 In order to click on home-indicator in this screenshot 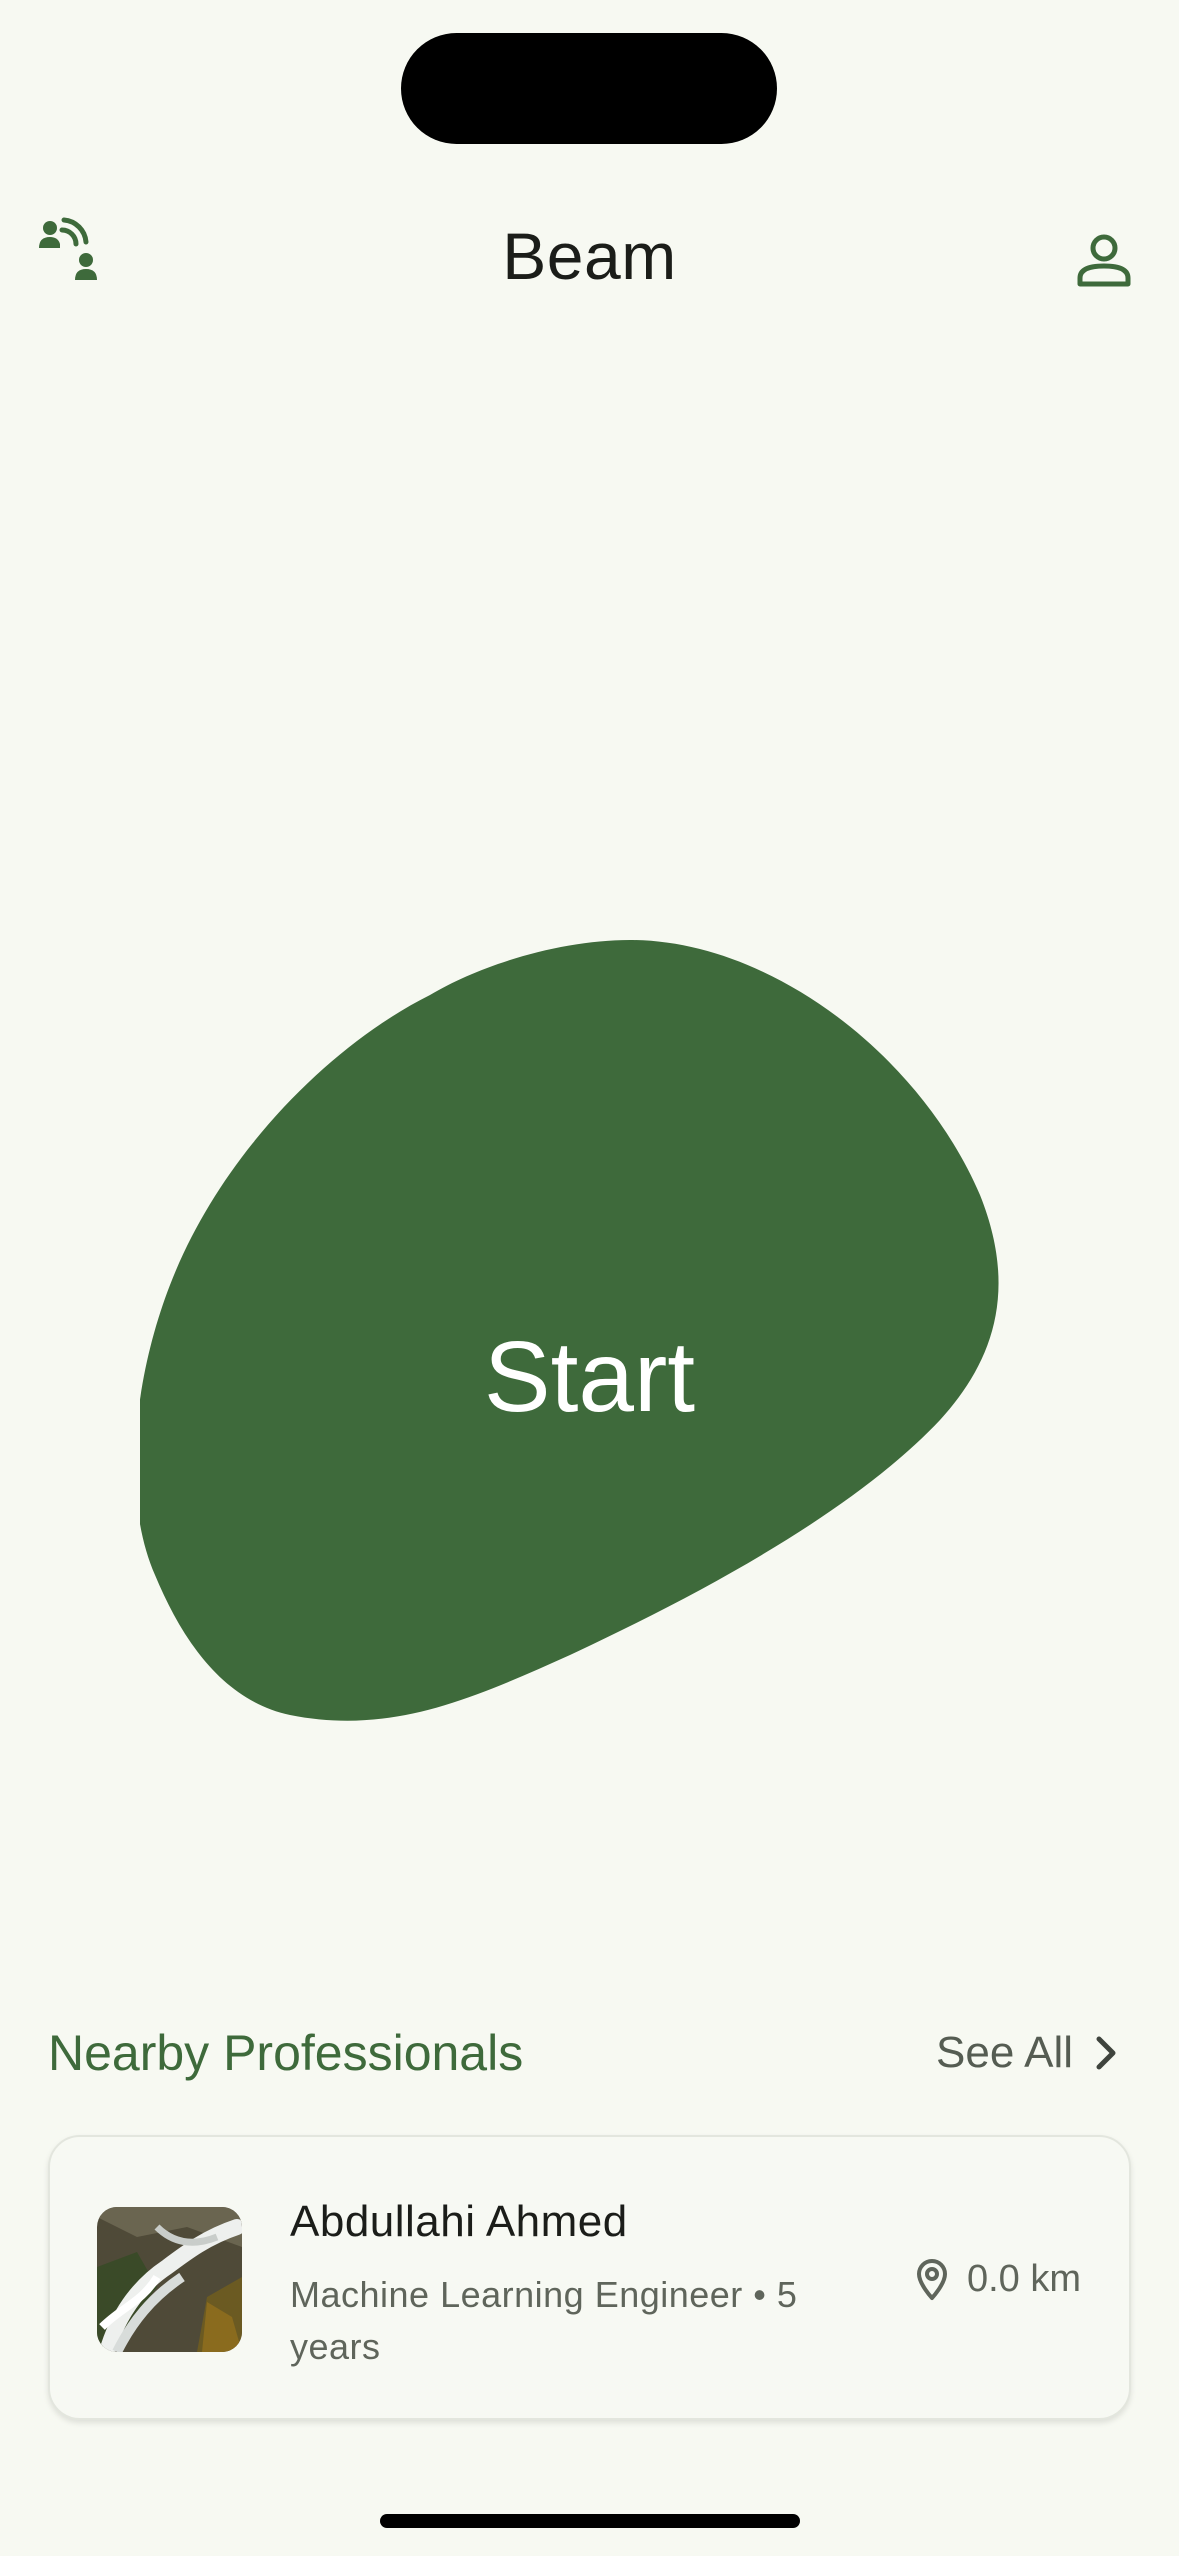, I will do `click(590, 2521)`.